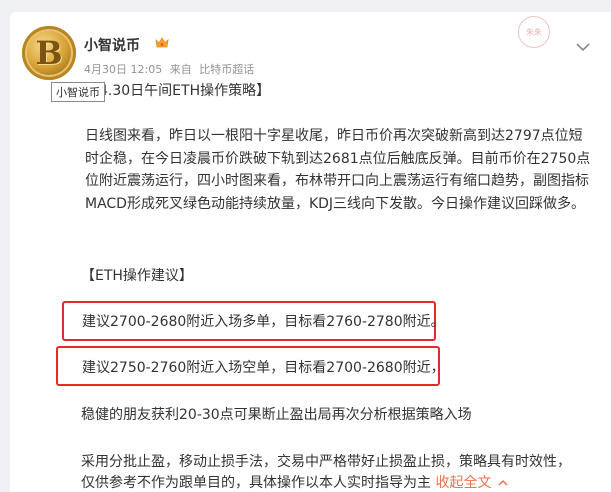 The image size is (611, 492). I want to click on author-tooltip: 小智说币, so click(78, 92).